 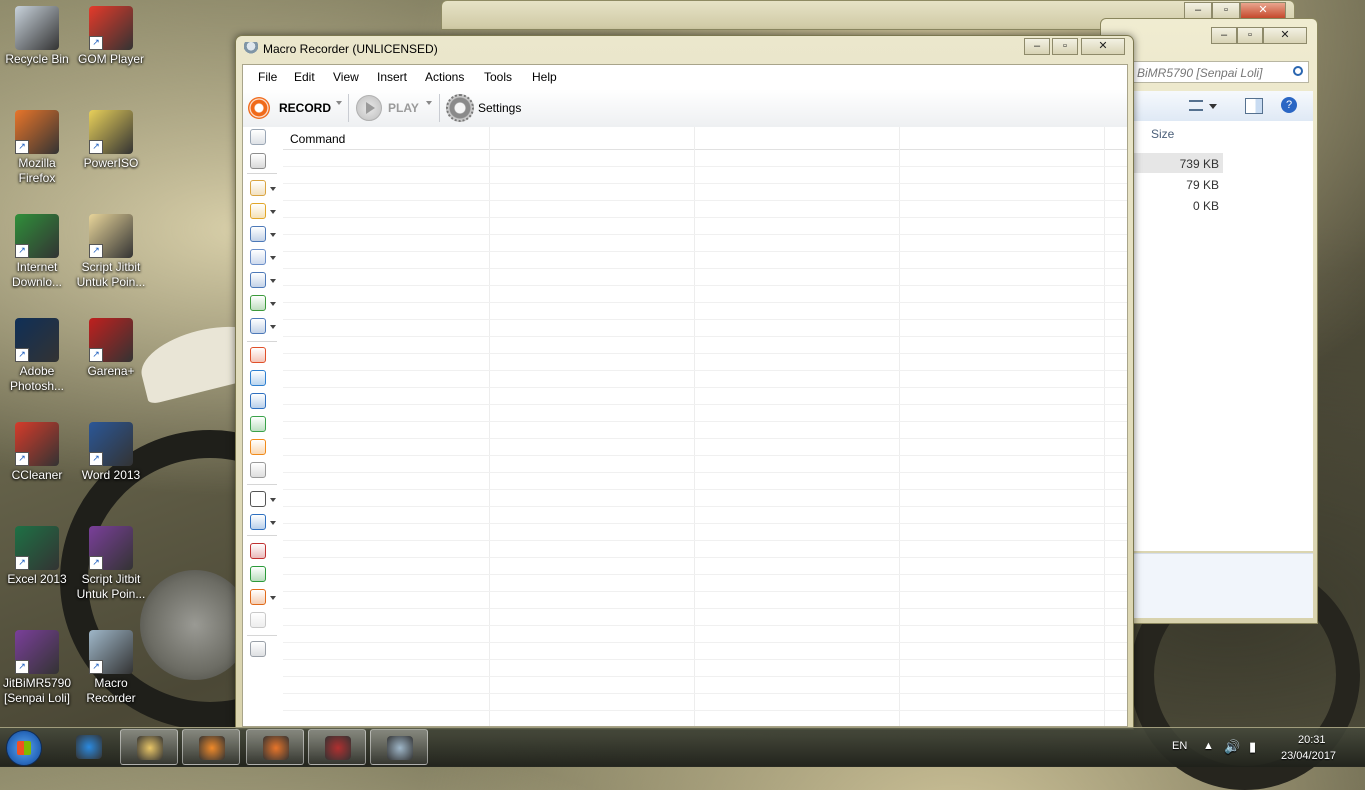 What do you see at coordinates (258, 137) in the screenshot?
I see `mouse-icon` at bounding box center [258, 137].